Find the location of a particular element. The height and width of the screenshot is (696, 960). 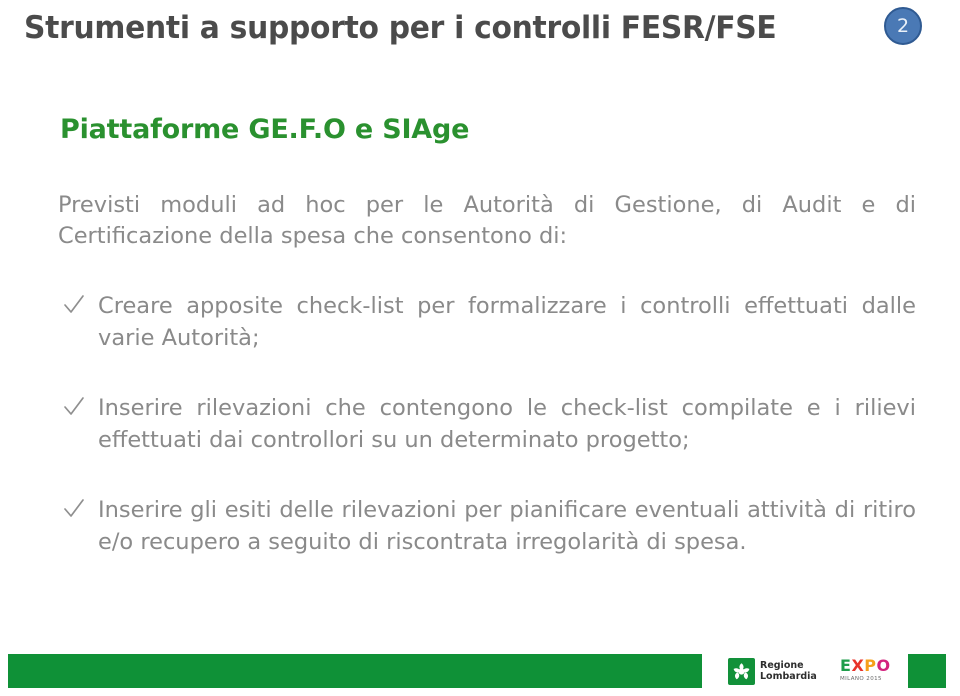

expo-letter-x: X is located at coordinates (858, 665).